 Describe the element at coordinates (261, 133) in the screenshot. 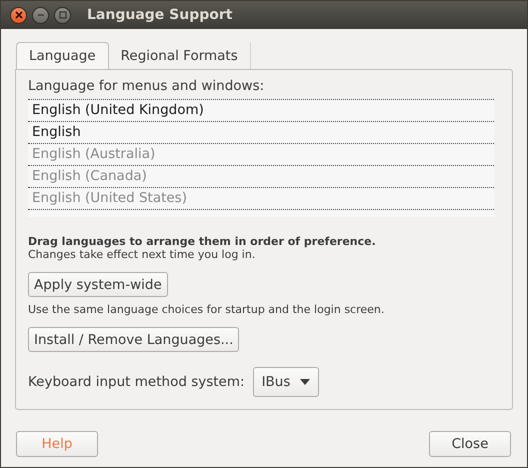

I see `language-item: English` at that location.